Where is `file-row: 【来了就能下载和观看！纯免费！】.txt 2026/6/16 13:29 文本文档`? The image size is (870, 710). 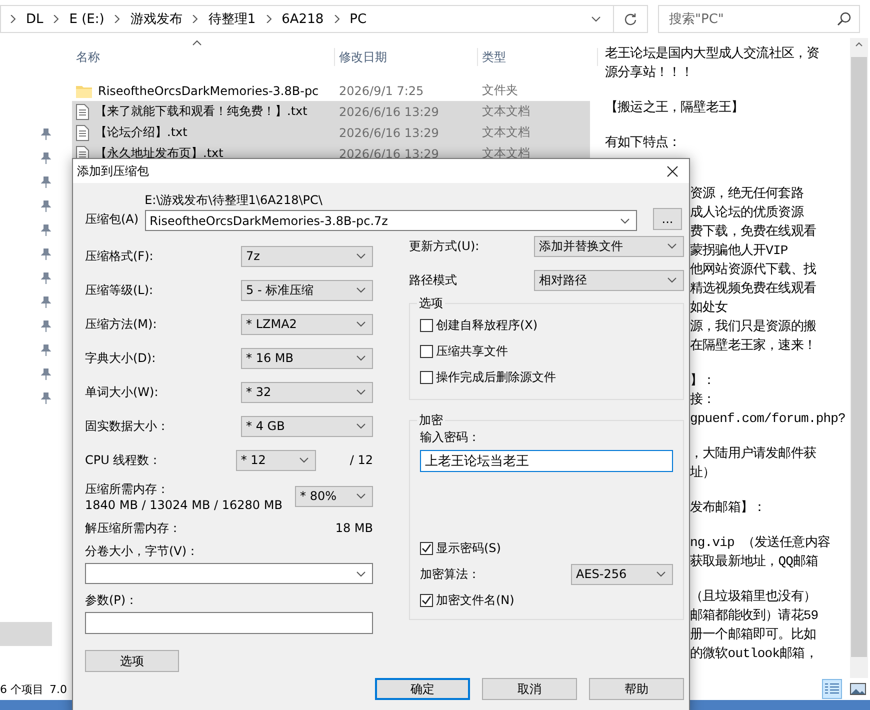
file-row: 【来了就能下载和观看！纯免费！】.txt 2026/6/16 13:29 文本文档 is located at coordinates (331, 111).